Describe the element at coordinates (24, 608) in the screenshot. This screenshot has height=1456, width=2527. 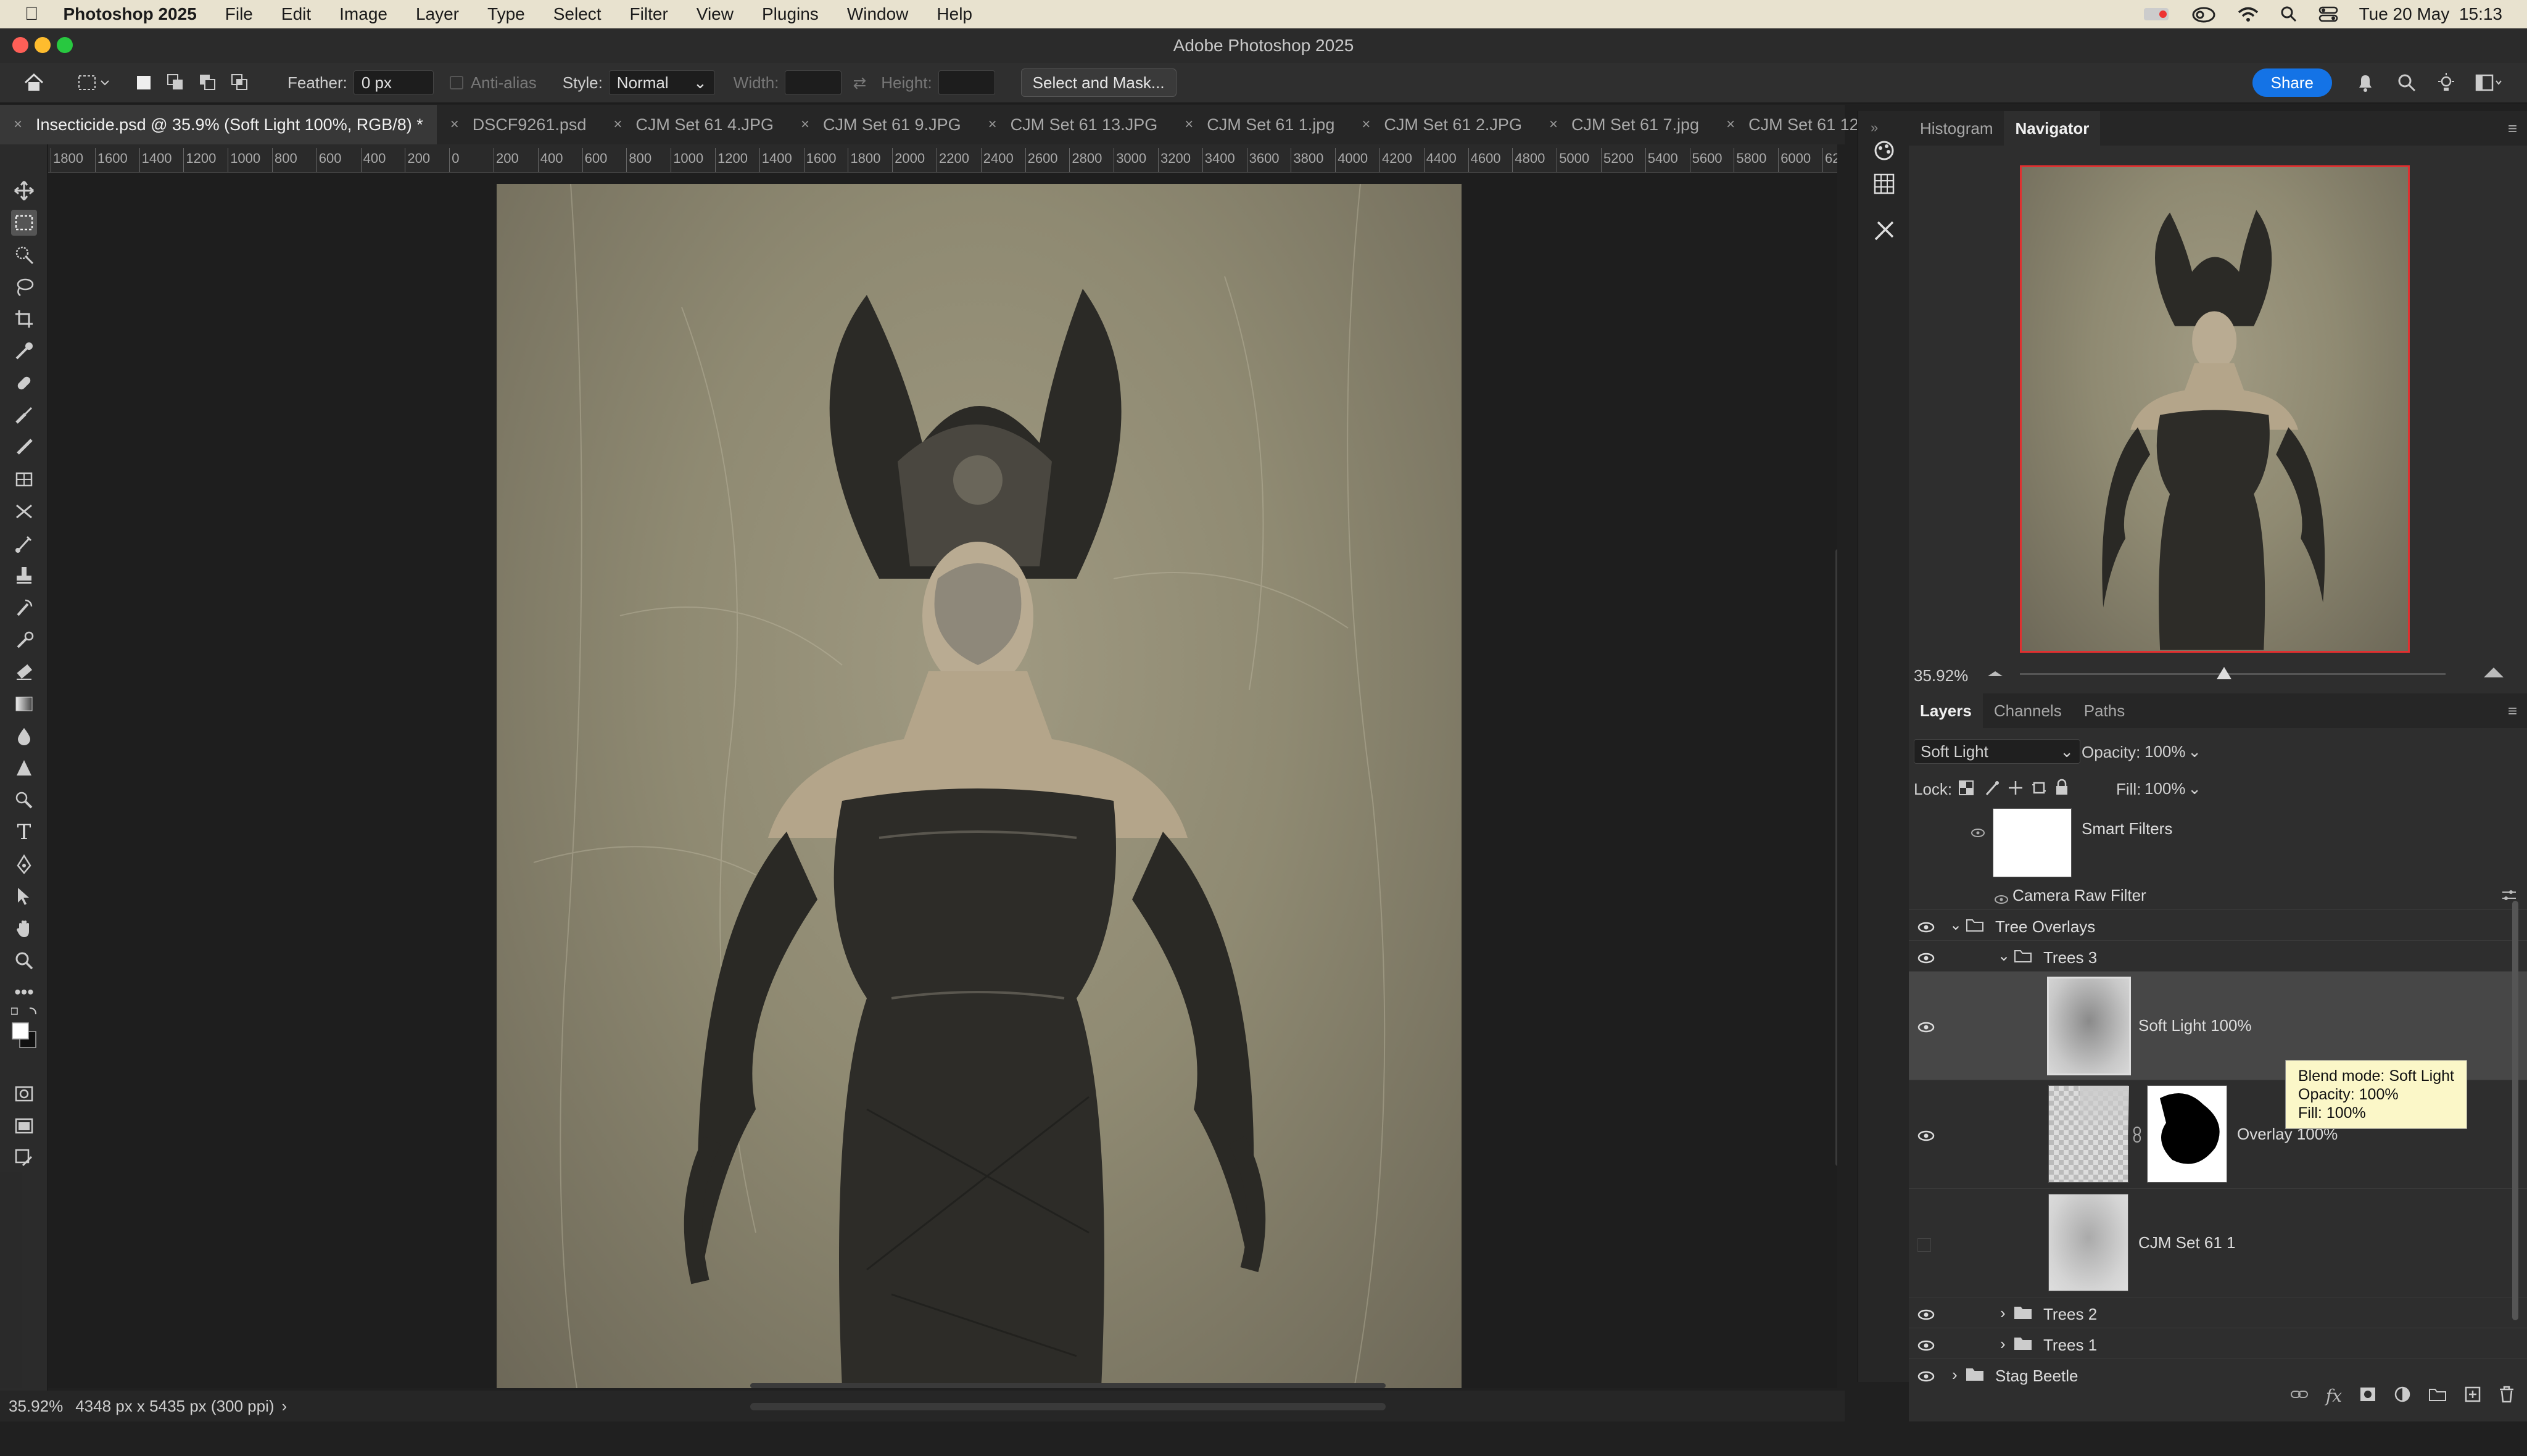
I see `history-brush-icon` at that location.